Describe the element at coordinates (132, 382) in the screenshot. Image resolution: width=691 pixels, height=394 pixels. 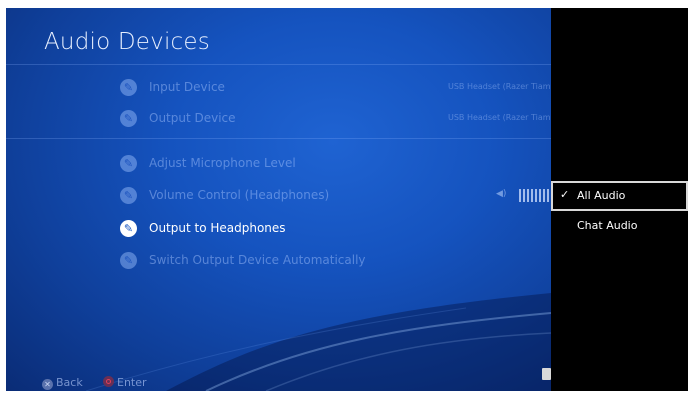
I see `enter-label: Enter` at that location.